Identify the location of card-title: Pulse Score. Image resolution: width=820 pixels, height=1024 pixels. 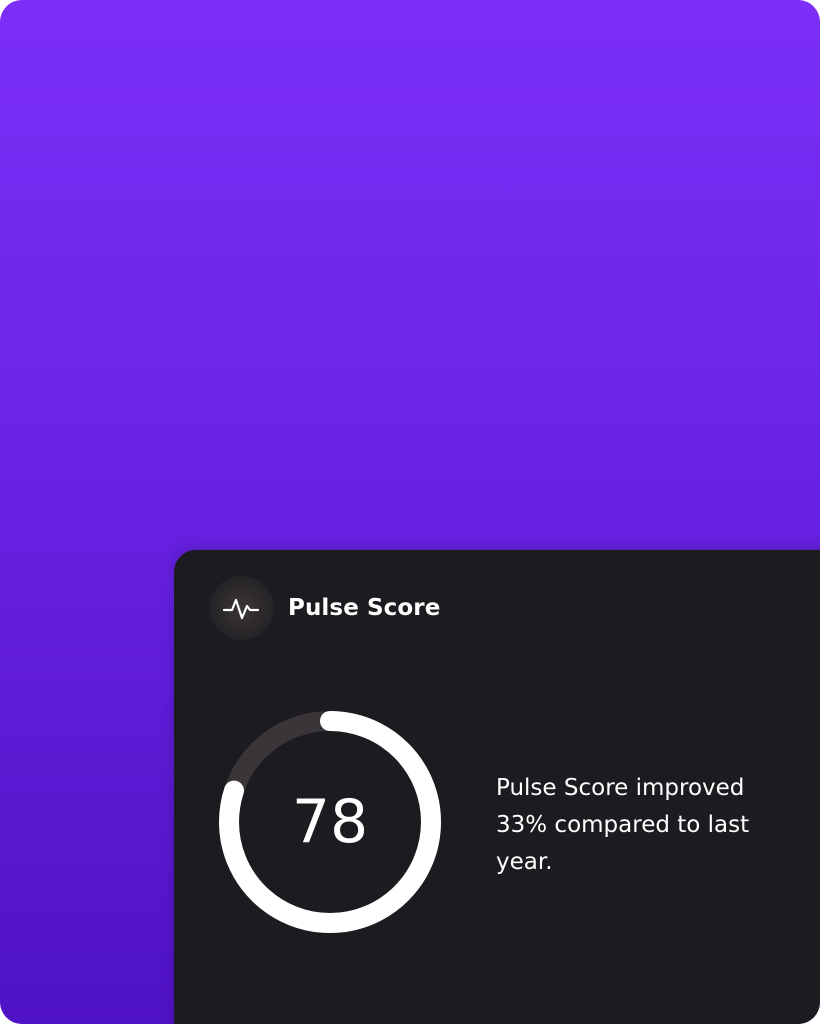
(364, 608).